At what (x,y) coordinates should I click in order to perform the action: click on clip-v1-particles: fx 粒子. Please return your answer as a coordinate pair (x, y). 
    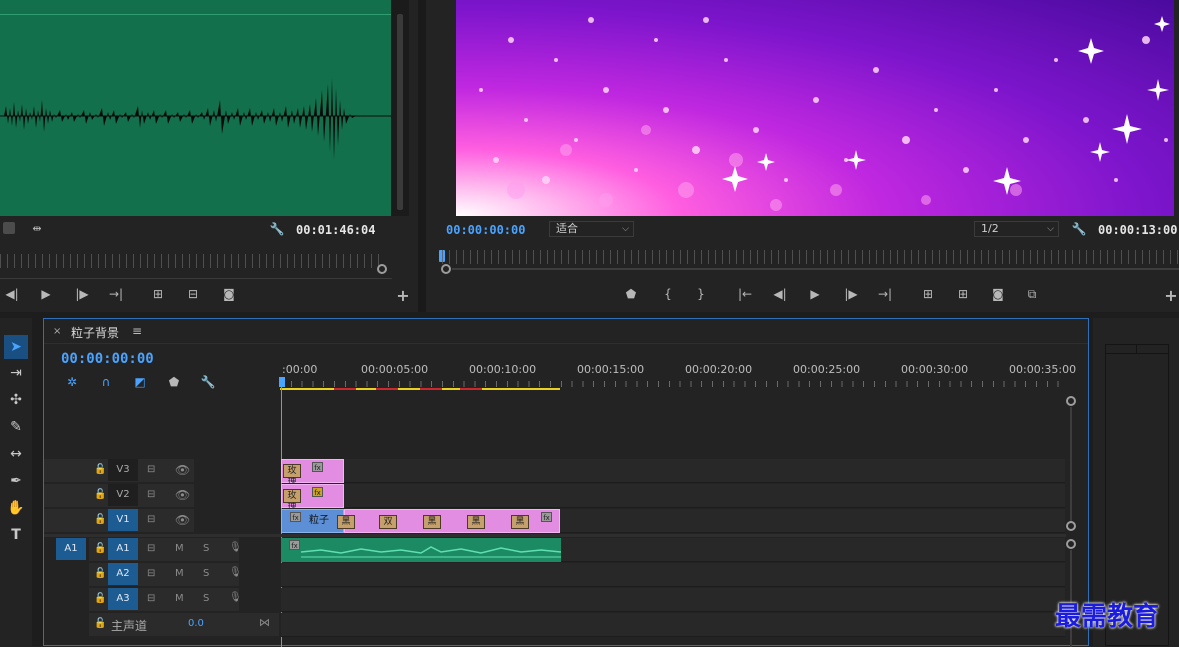
    Looking at the image, I should click on (312, 521).